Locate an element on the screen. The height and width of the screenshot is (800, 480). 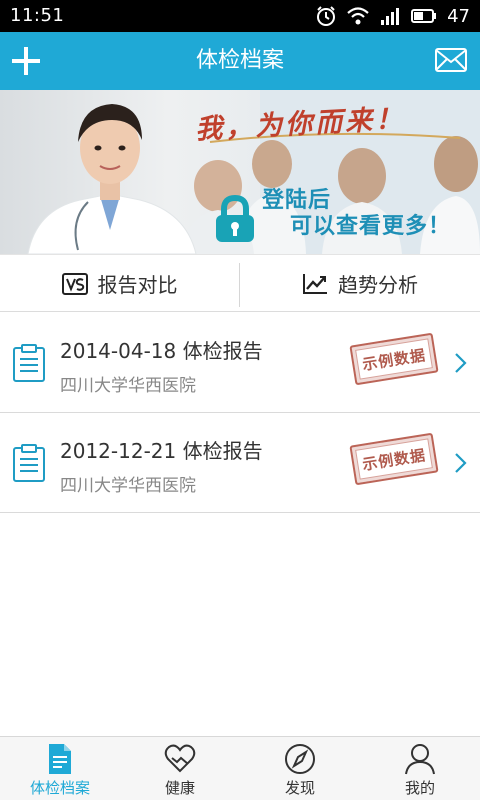
report-compare-button: 报告对比 is located at coordinates (119, 283).